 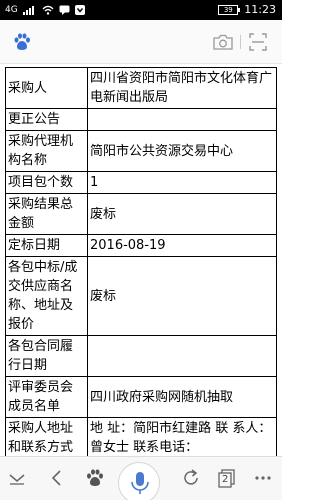 What do you see at coordinates (182, 245) in the screenshot?
I see `row-value: 2016-08-19` at bounding box center [182, 245].